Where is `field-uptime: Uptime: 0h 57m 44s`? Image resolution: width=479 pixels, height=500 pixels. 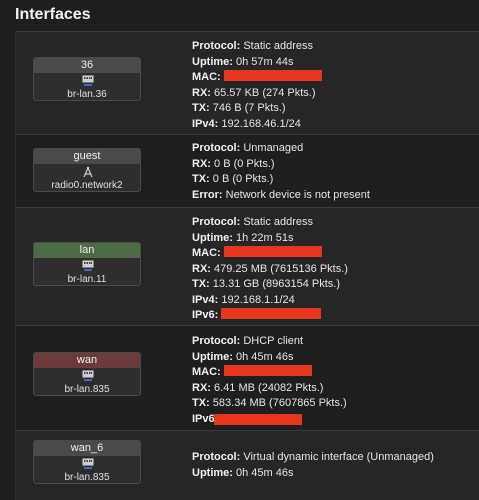 field-uptime: Uptime: 0h 57m 44s is located at coordinates (257, 63).